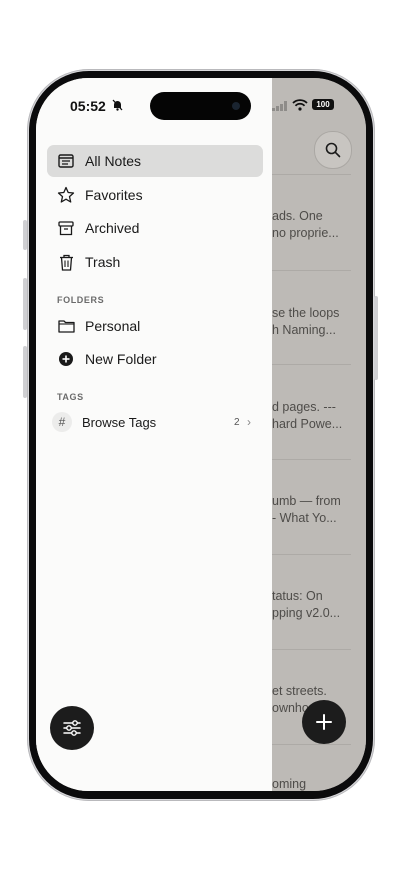 The width and height of the screenshot is (400, 869). I want to click on sliders-icon, so click(72, 728).